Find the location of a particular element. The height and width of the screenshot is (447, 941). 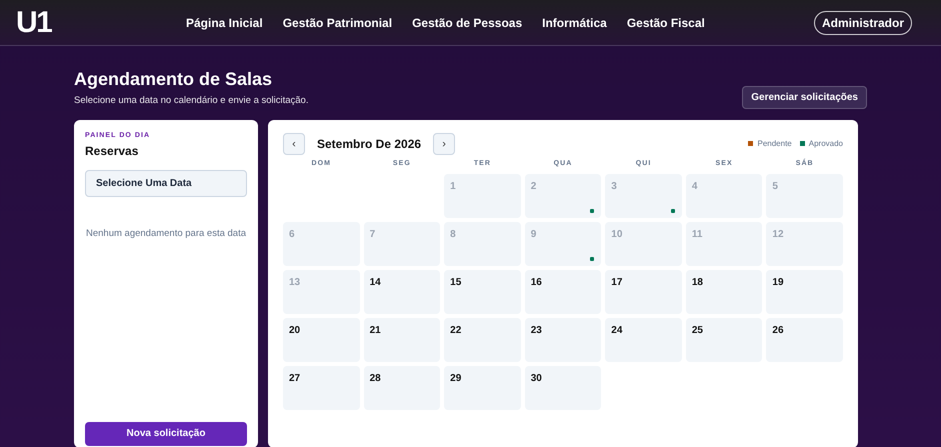

day-cell: 25 is located at coordinates (724, 340).